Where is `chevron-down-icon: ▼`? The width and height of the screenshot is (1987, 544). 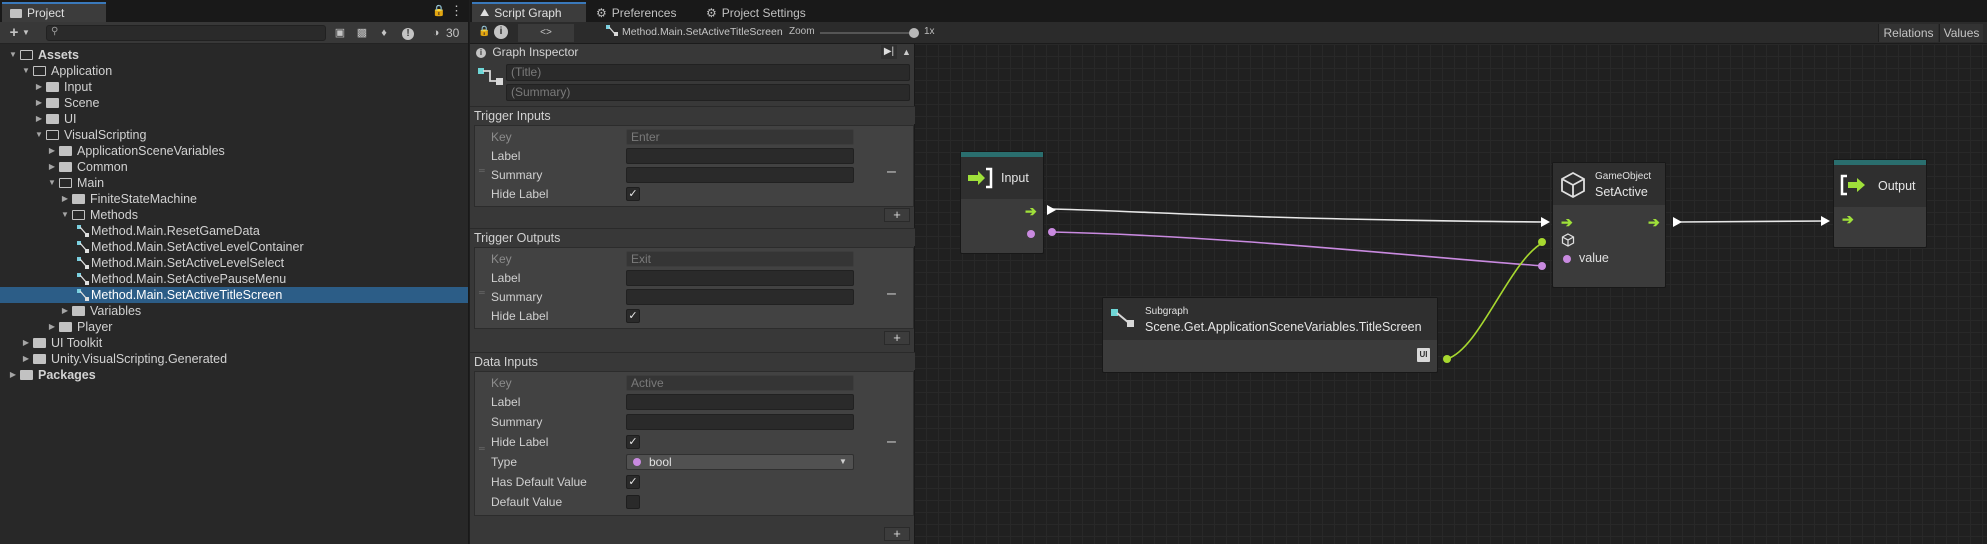
chevron-down-icon: ▼ is located at coordinates (26, 33).